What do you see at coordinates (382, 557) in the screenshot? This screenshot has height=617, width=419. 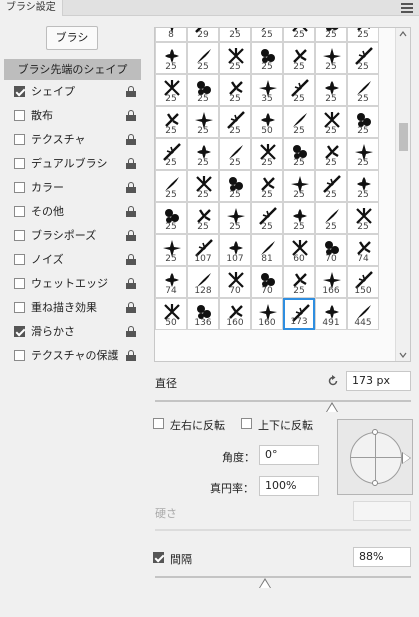 I see `spacing-input: 88%` at bounding box center [382, 557].